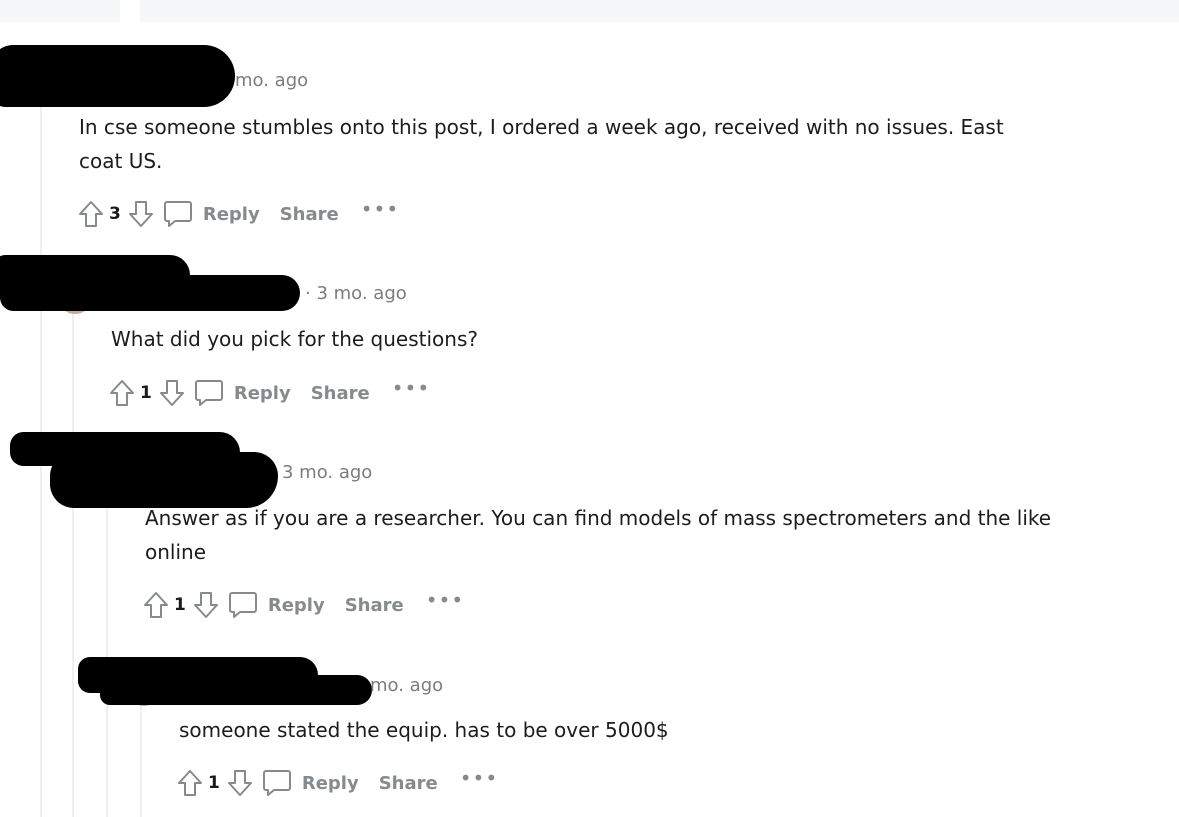 This screenshot has width=1179, height=817. Describe the element at coordinates (327, 472) in the screenshot. I see `comment-timestamp: 3 mo. ago` at that location.